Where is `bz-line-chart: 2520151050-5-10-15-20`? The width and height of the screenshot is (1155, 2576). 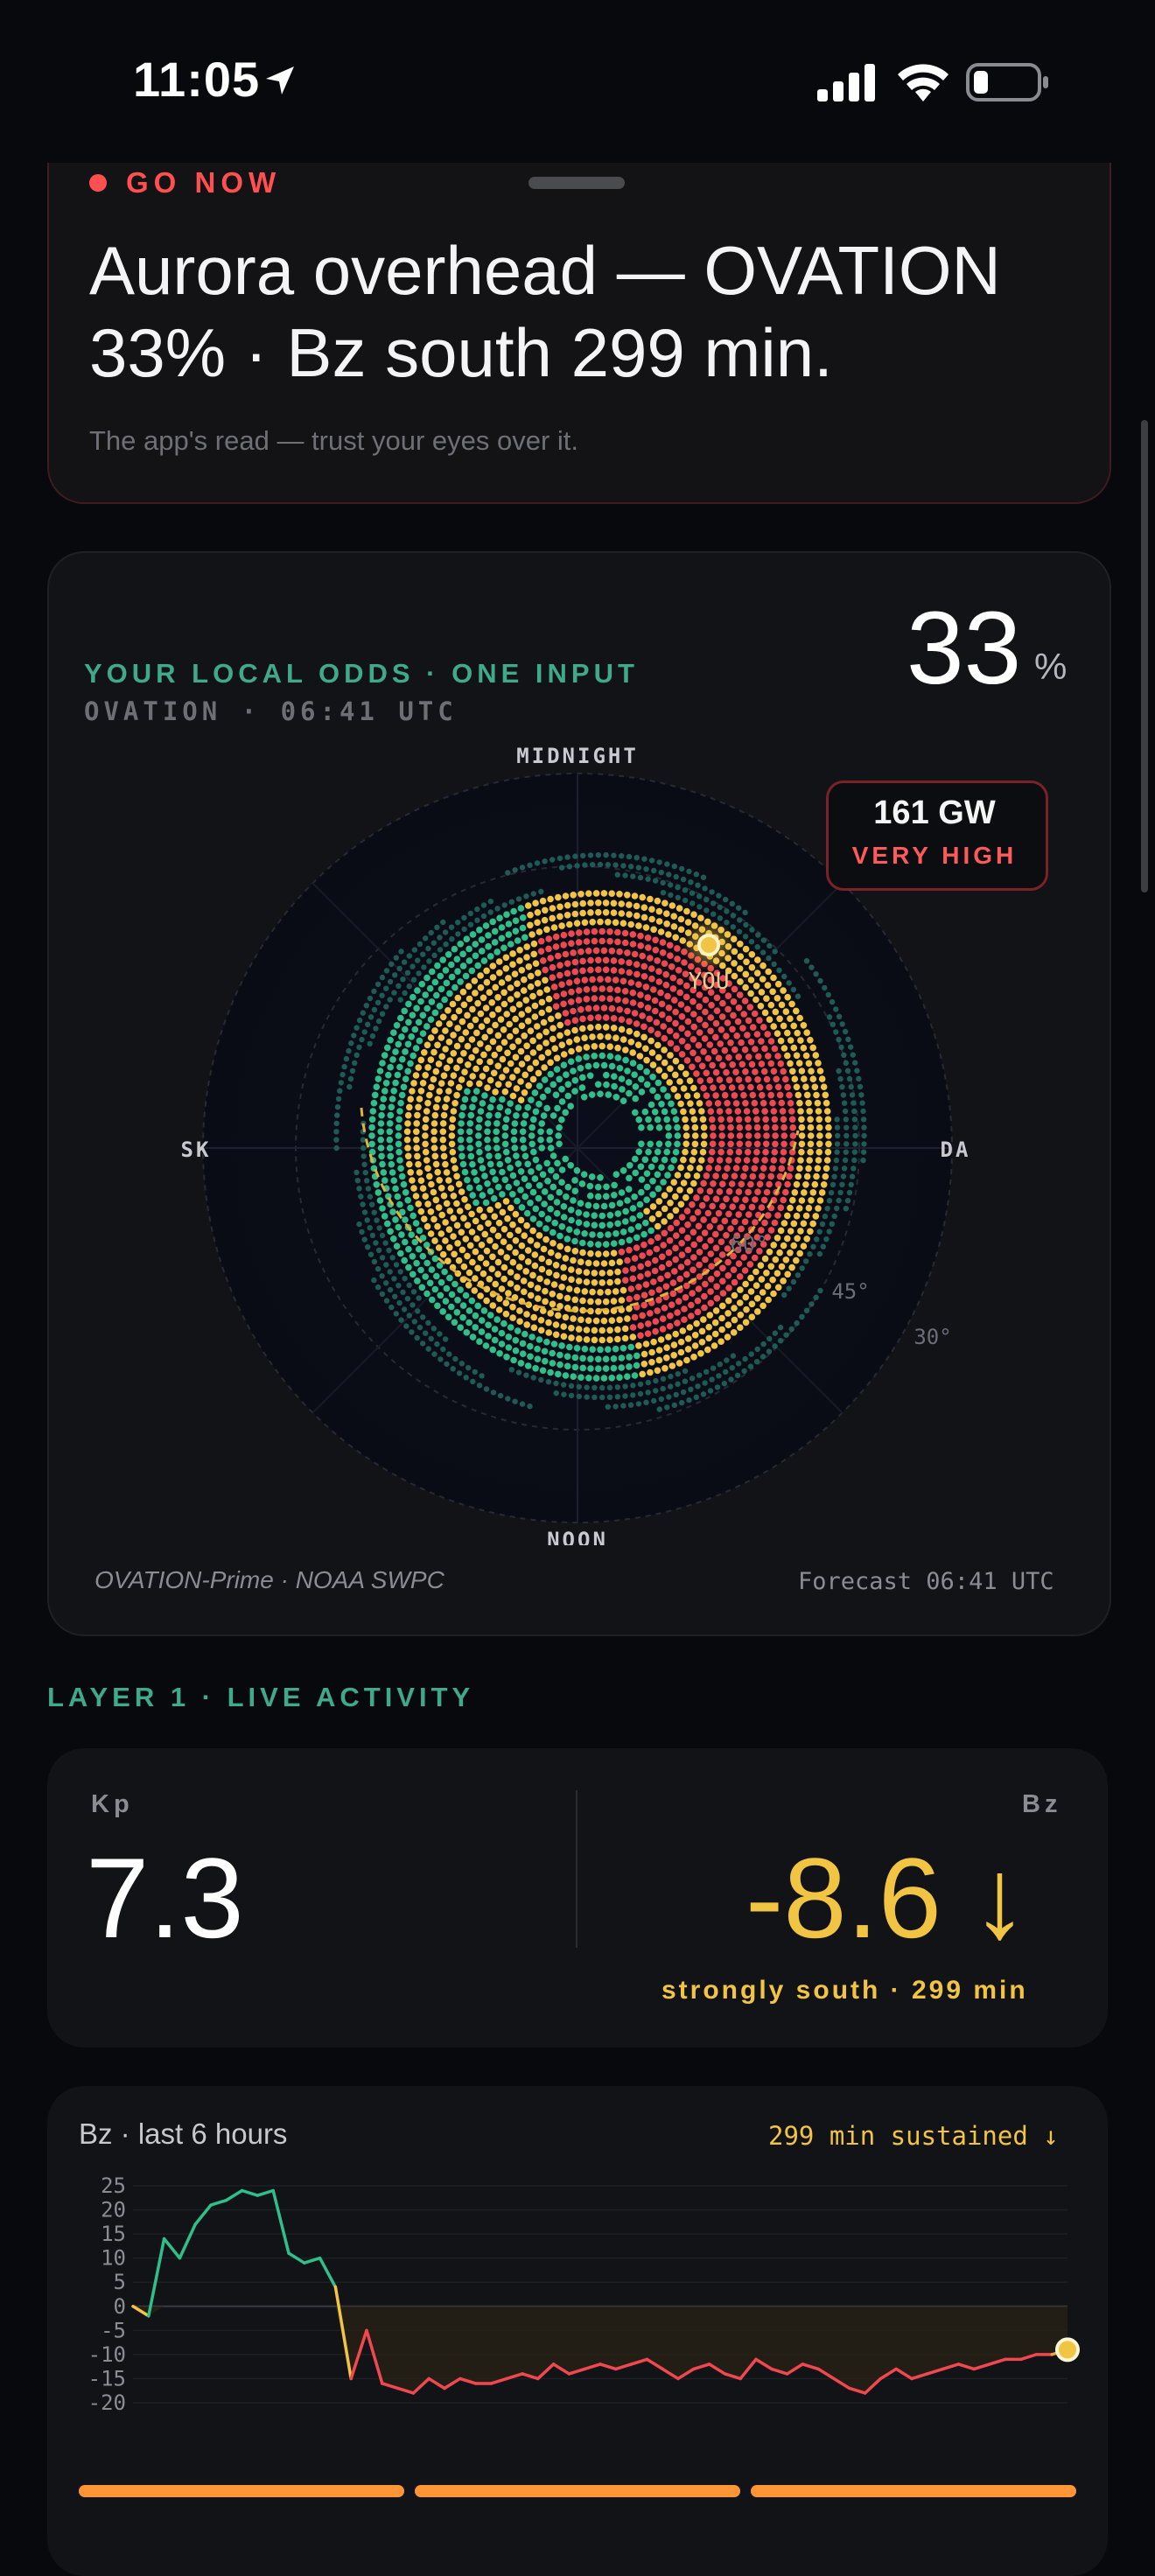
bz-line-chart: 2520151050-5-10-15-20 is located at coordinates (577, 2301).